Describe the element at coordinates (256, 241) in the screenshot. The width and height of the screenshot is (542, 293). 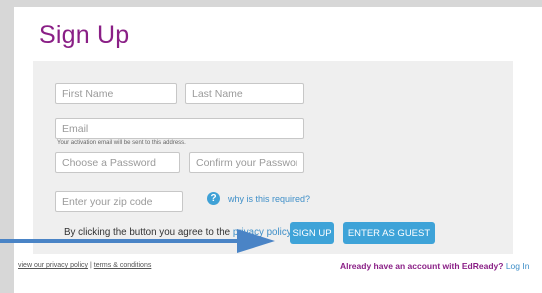
I see `arrow-right-icon` at that location.